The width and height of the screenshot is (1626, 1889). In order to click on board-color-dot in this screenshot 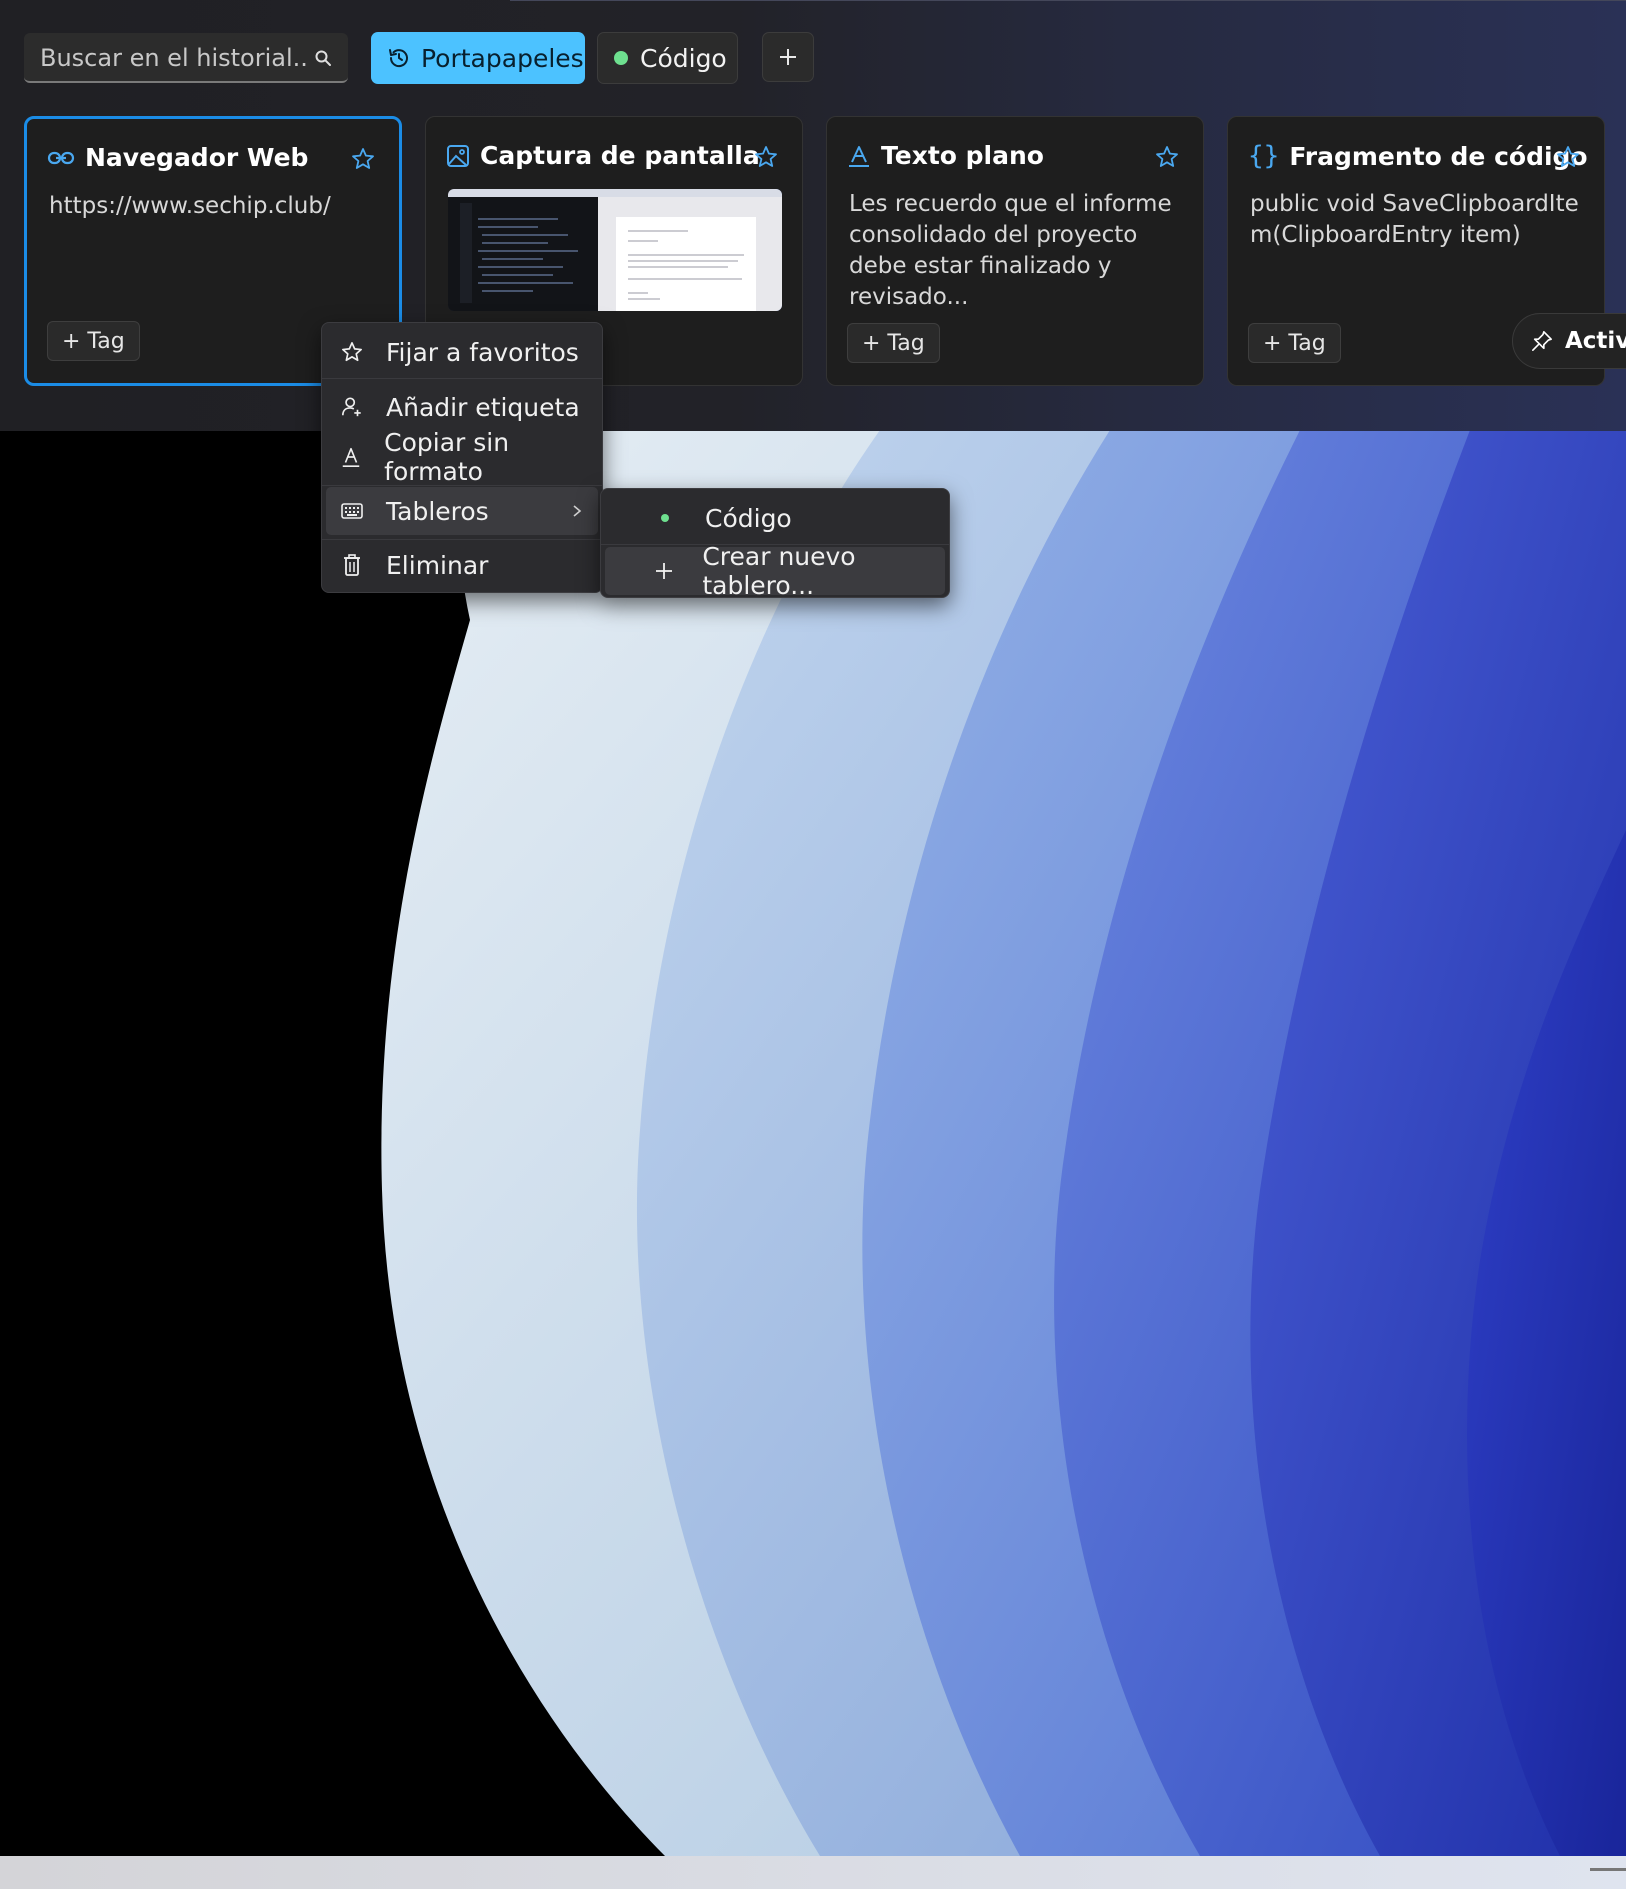, I will do `click(621, 58)`.